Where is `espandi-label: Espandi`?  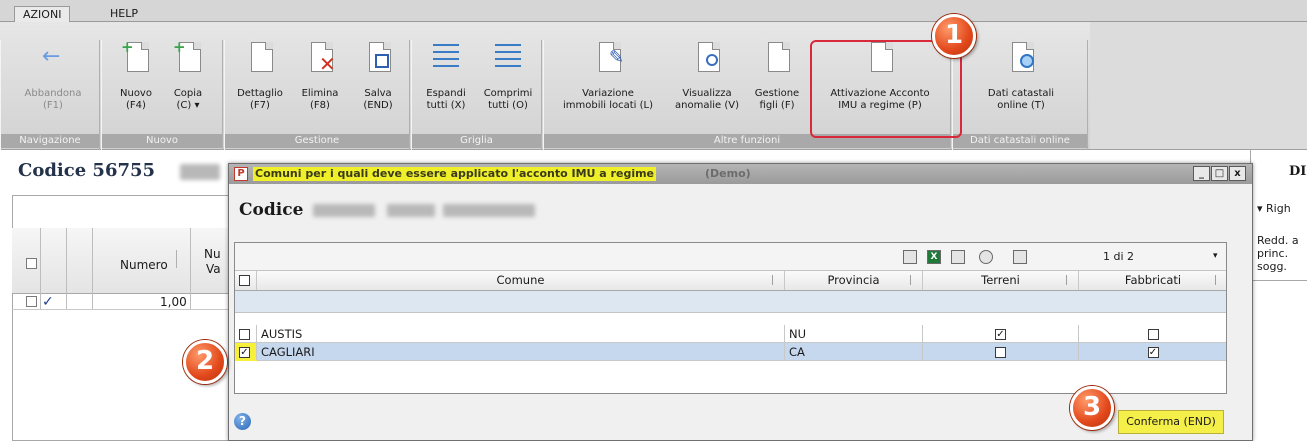
espandi-label: Espandi is located at coordinates (446, 93).